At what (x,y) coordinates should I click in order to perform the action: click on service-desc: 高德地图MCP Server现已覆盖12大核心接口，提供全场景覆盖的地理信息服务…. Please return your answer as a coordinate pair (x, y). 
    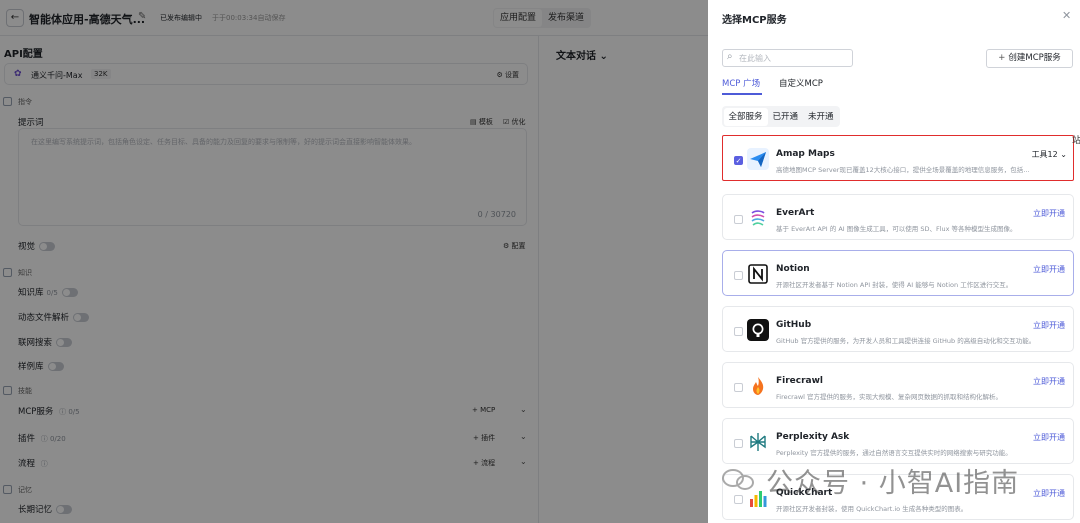
    Looking at the image, I should click on (905, 170).